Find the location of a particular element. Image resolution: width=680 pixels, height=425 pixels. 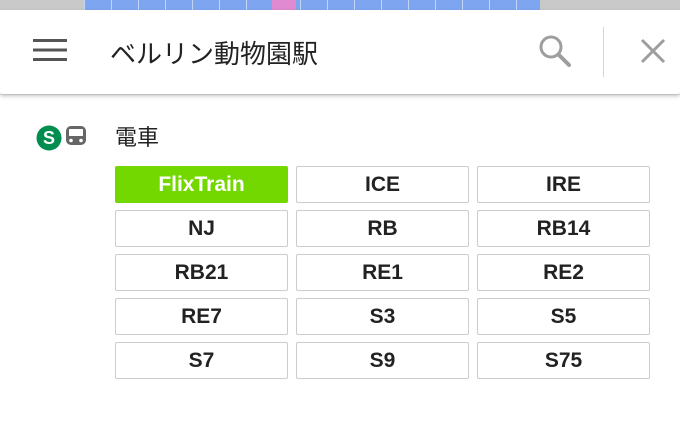

transit-line-chip: RB is located at coordinates (382, 228).